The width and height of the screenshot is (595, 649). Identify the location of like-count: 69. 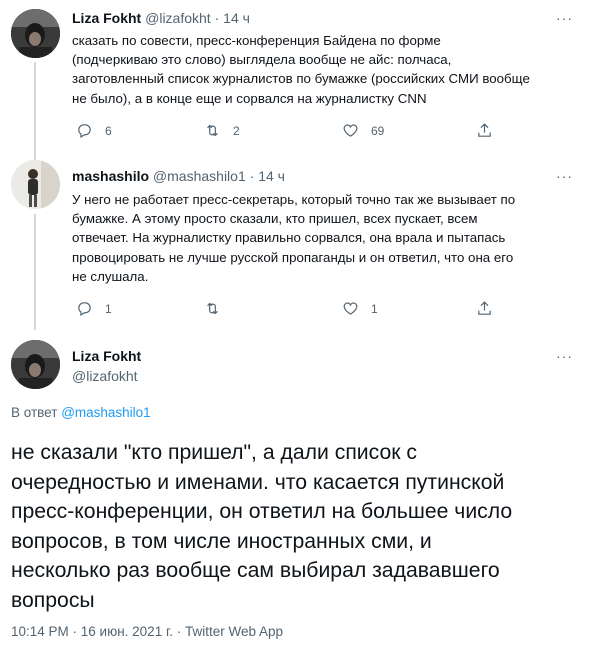
(378, 130).